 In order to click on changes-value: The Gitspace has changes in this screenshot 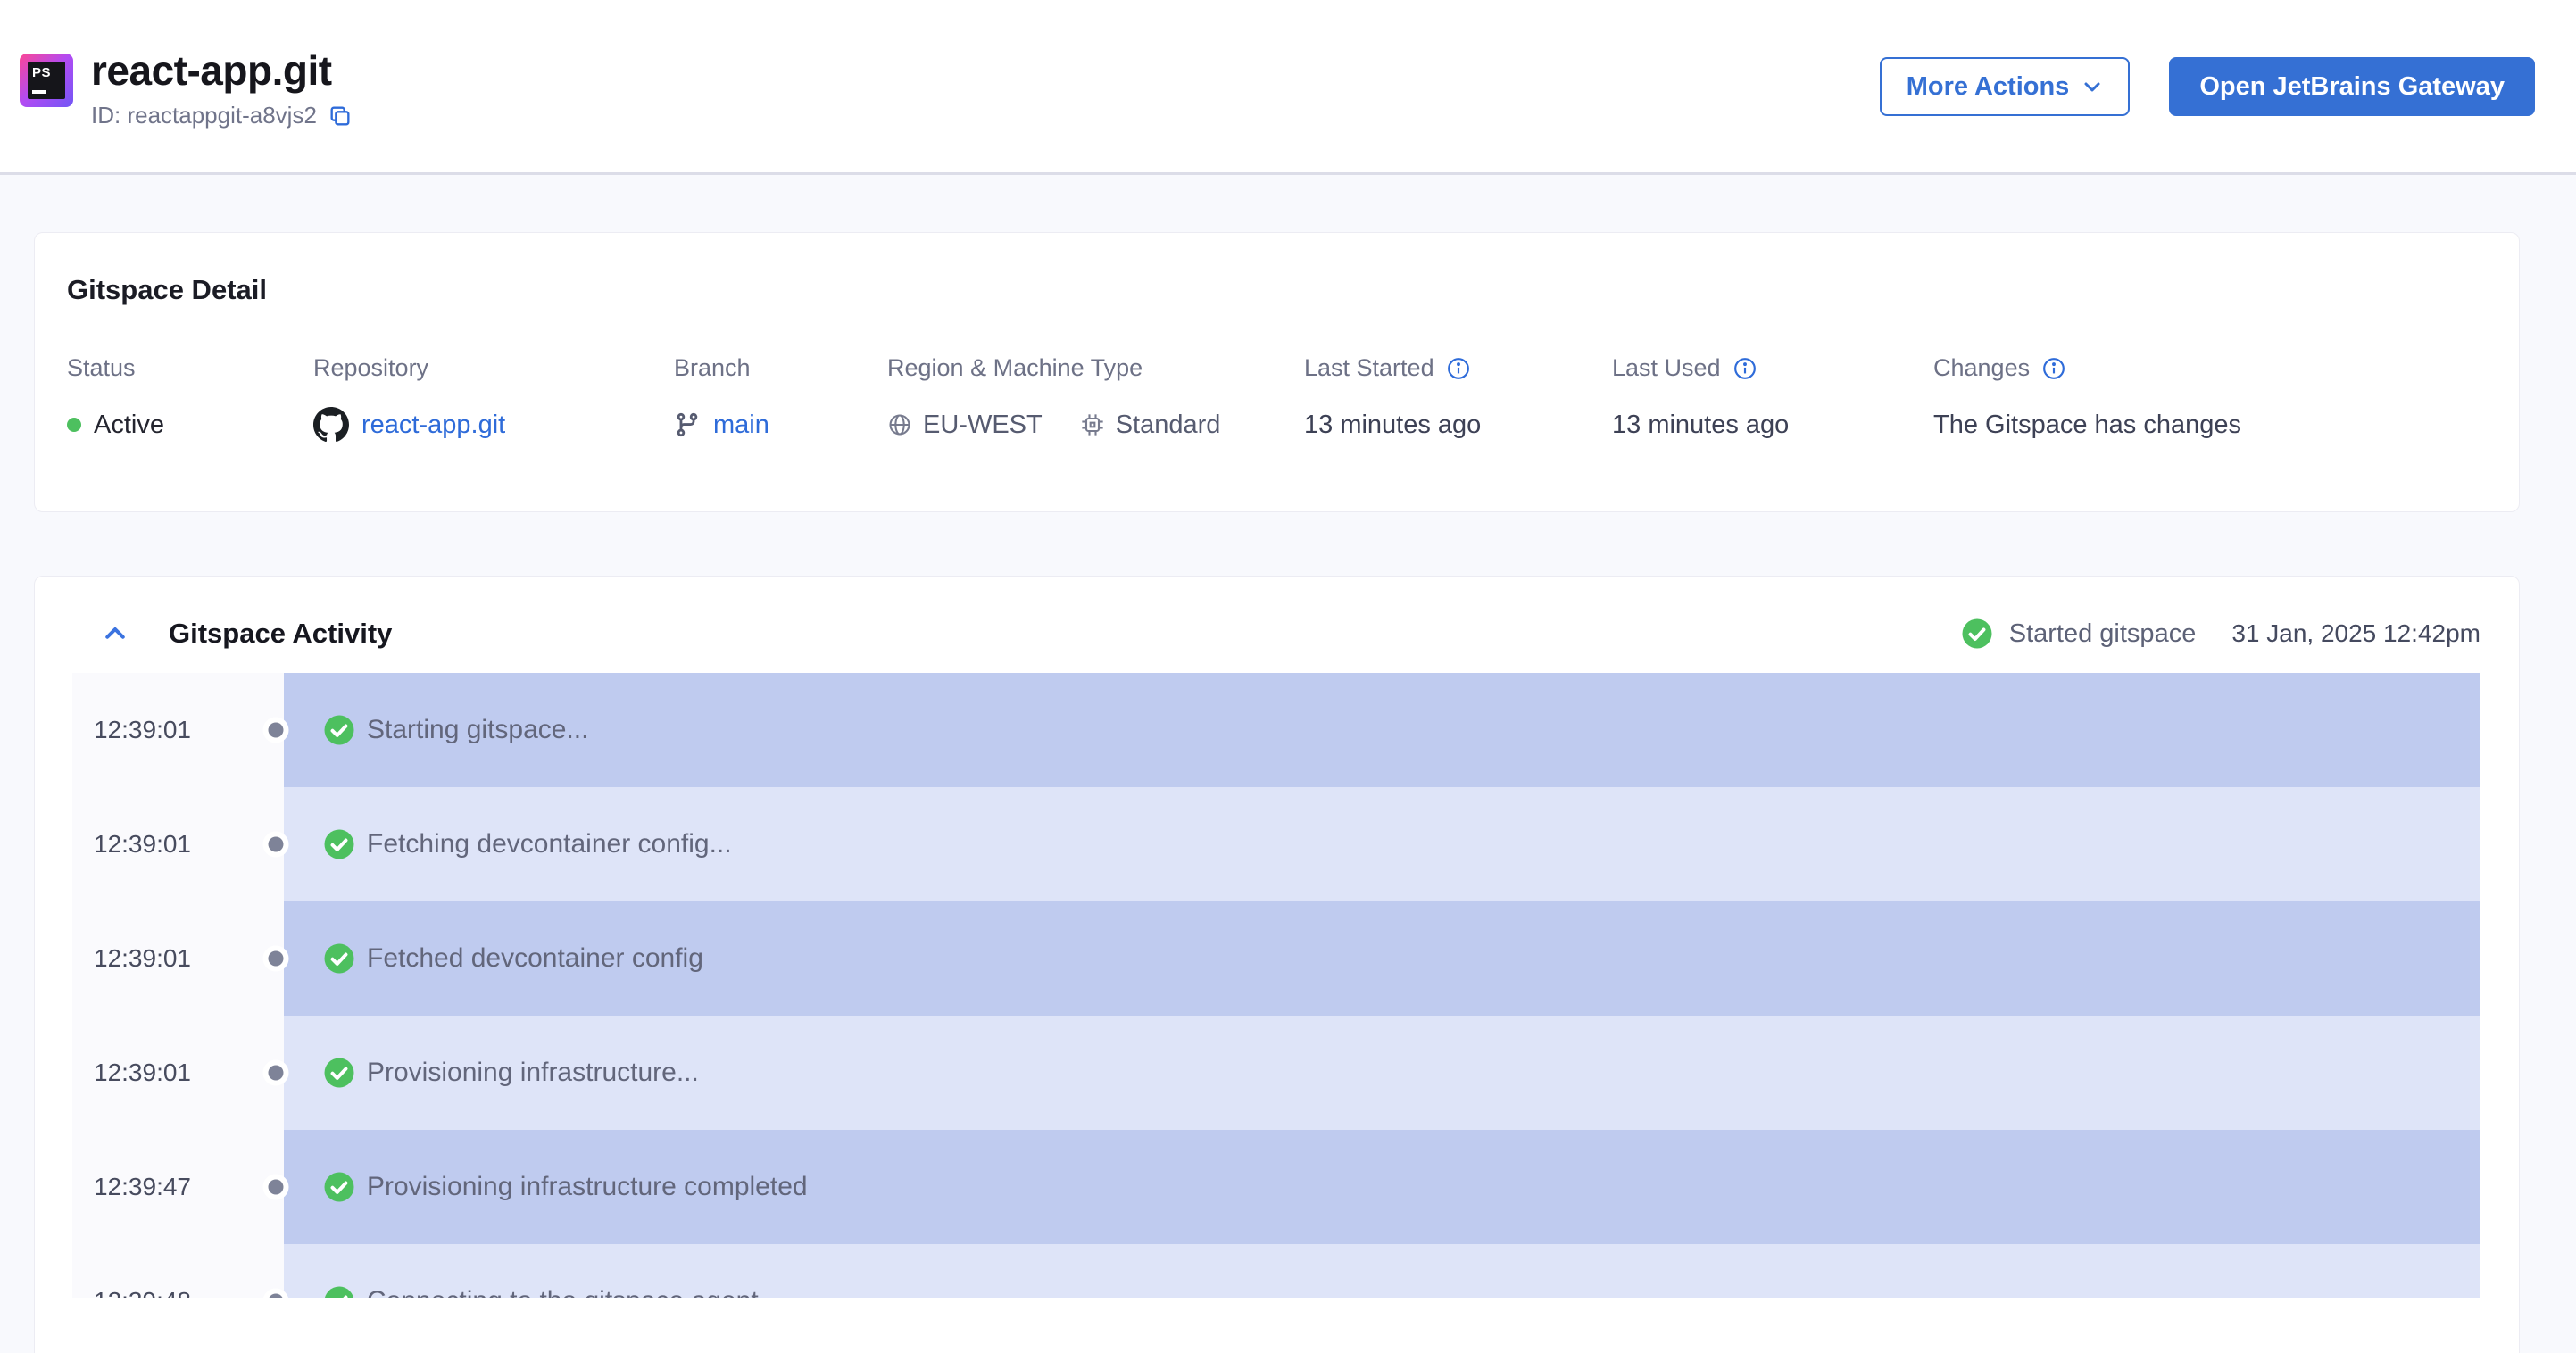, I will do `click(2087, 424)`.